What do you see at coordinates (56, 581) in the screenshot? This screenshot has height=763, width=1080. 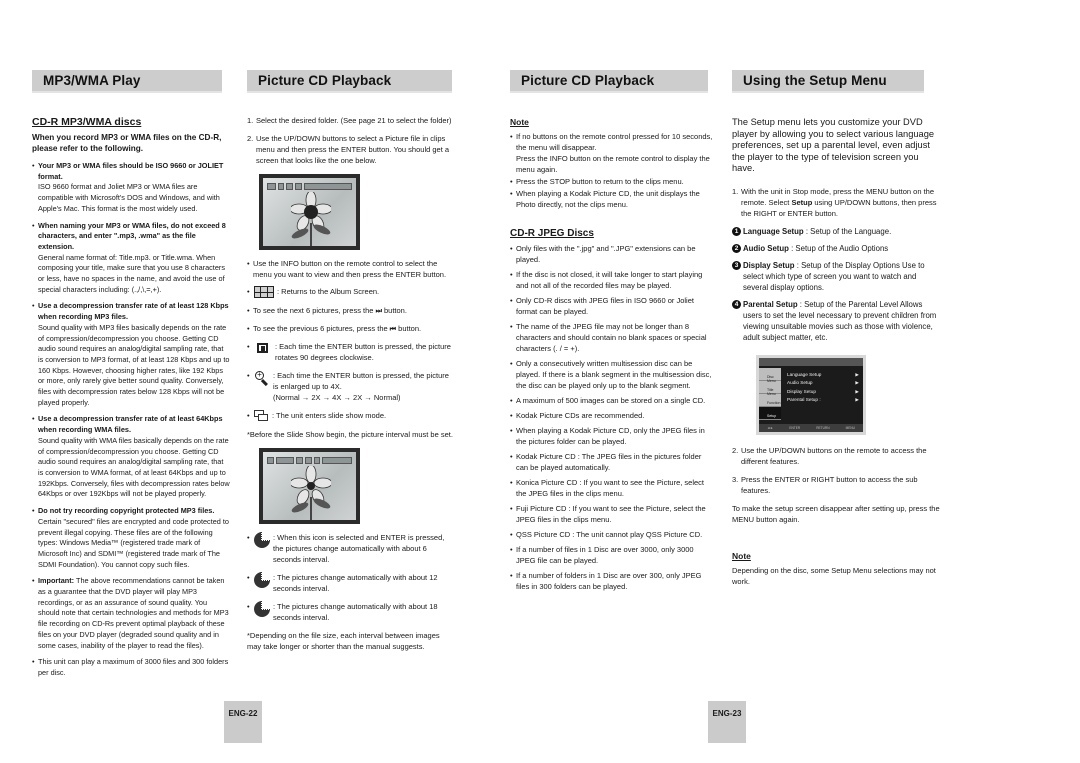 I see `important-label: Important:` at bounding box center [56, 581].